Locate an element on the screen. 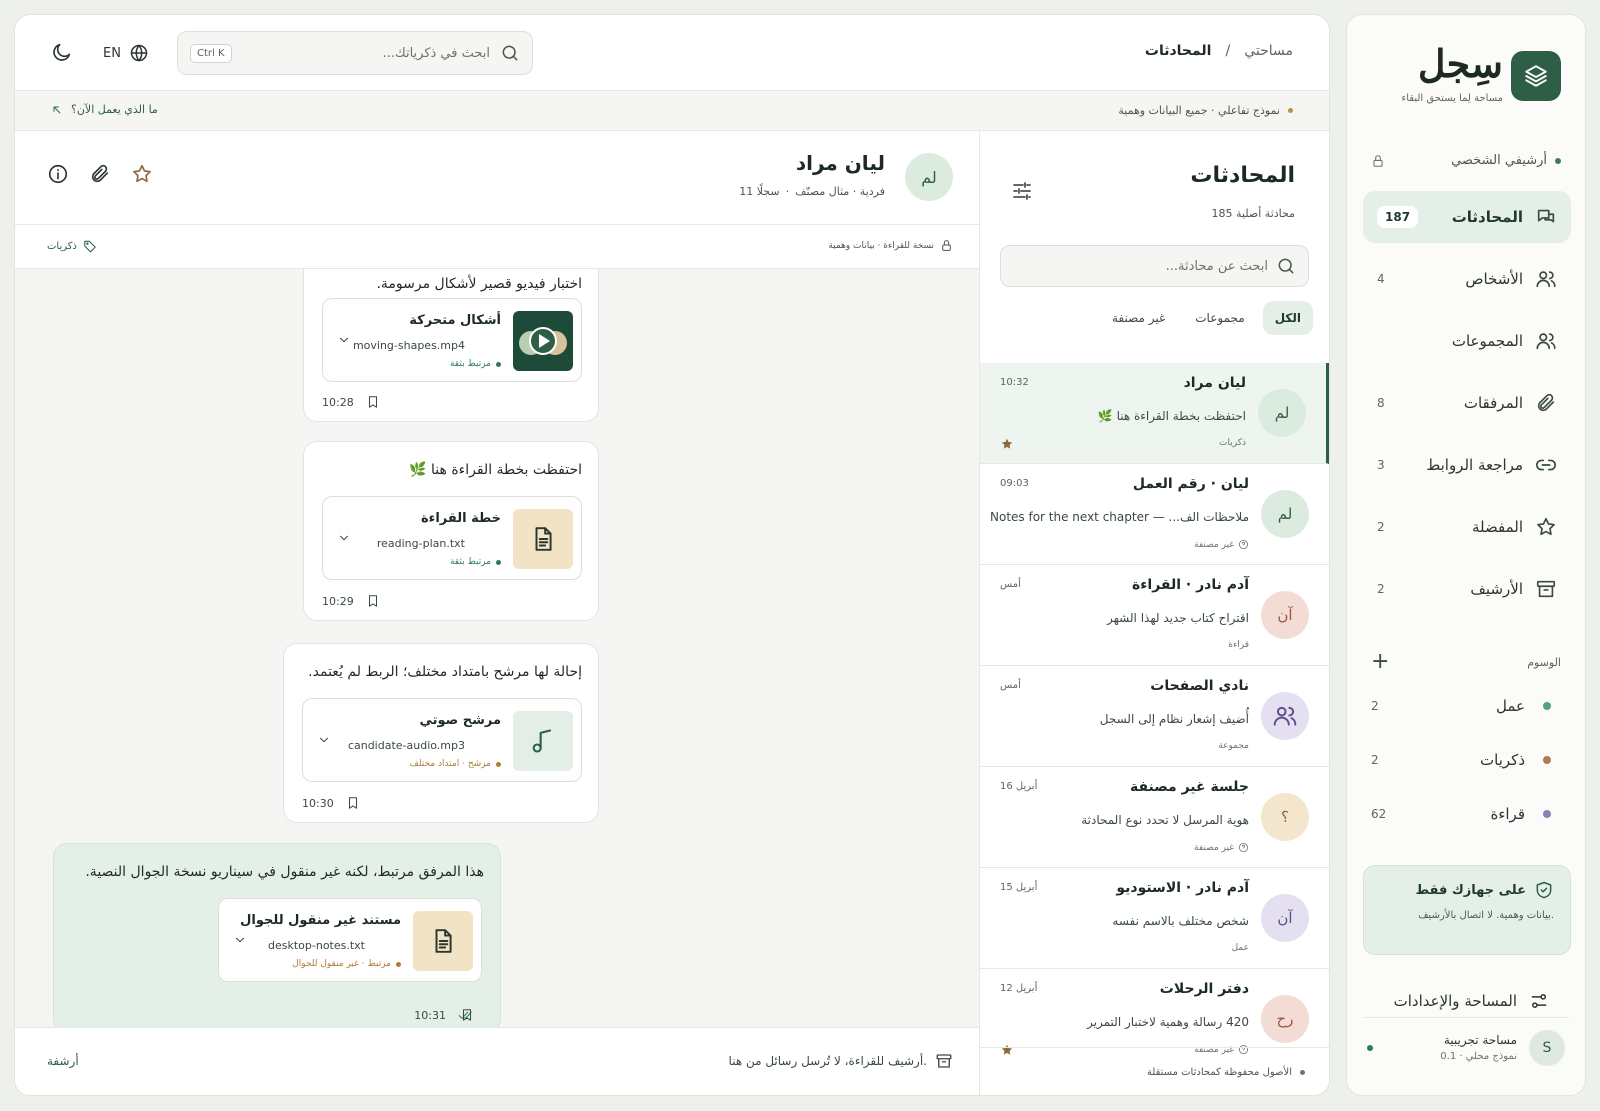  add-tag-button: + is located at coordinates (1380, 662).